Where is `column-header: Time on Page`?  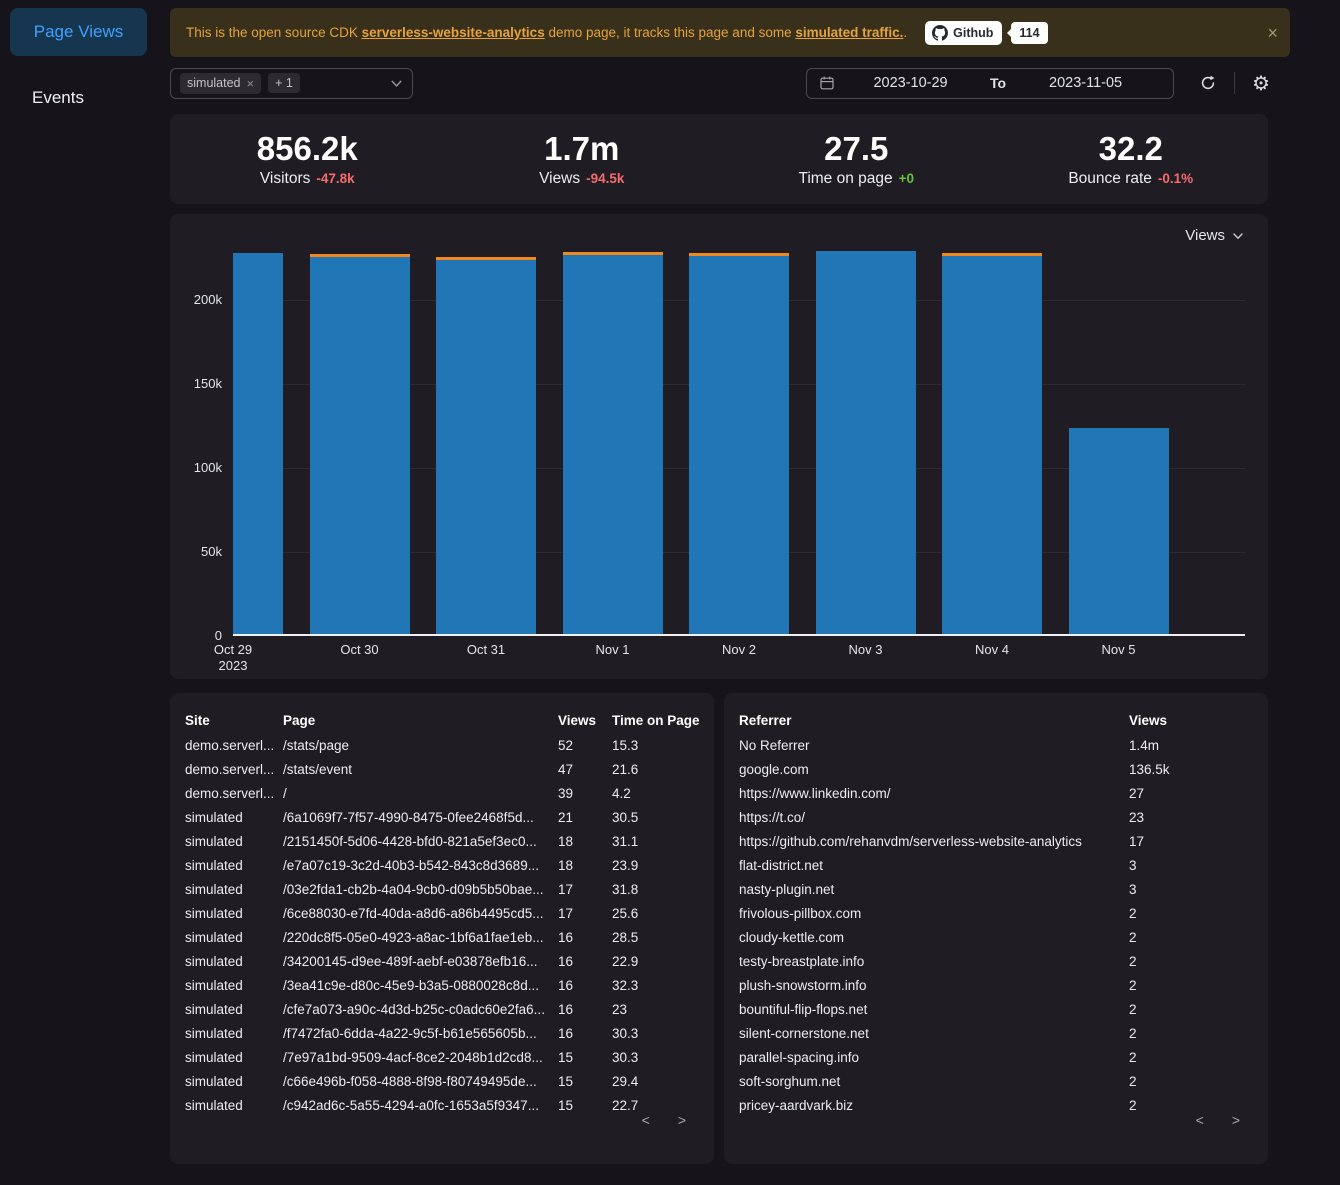 column-header: Time on Page is located at coordinates (655, 720).